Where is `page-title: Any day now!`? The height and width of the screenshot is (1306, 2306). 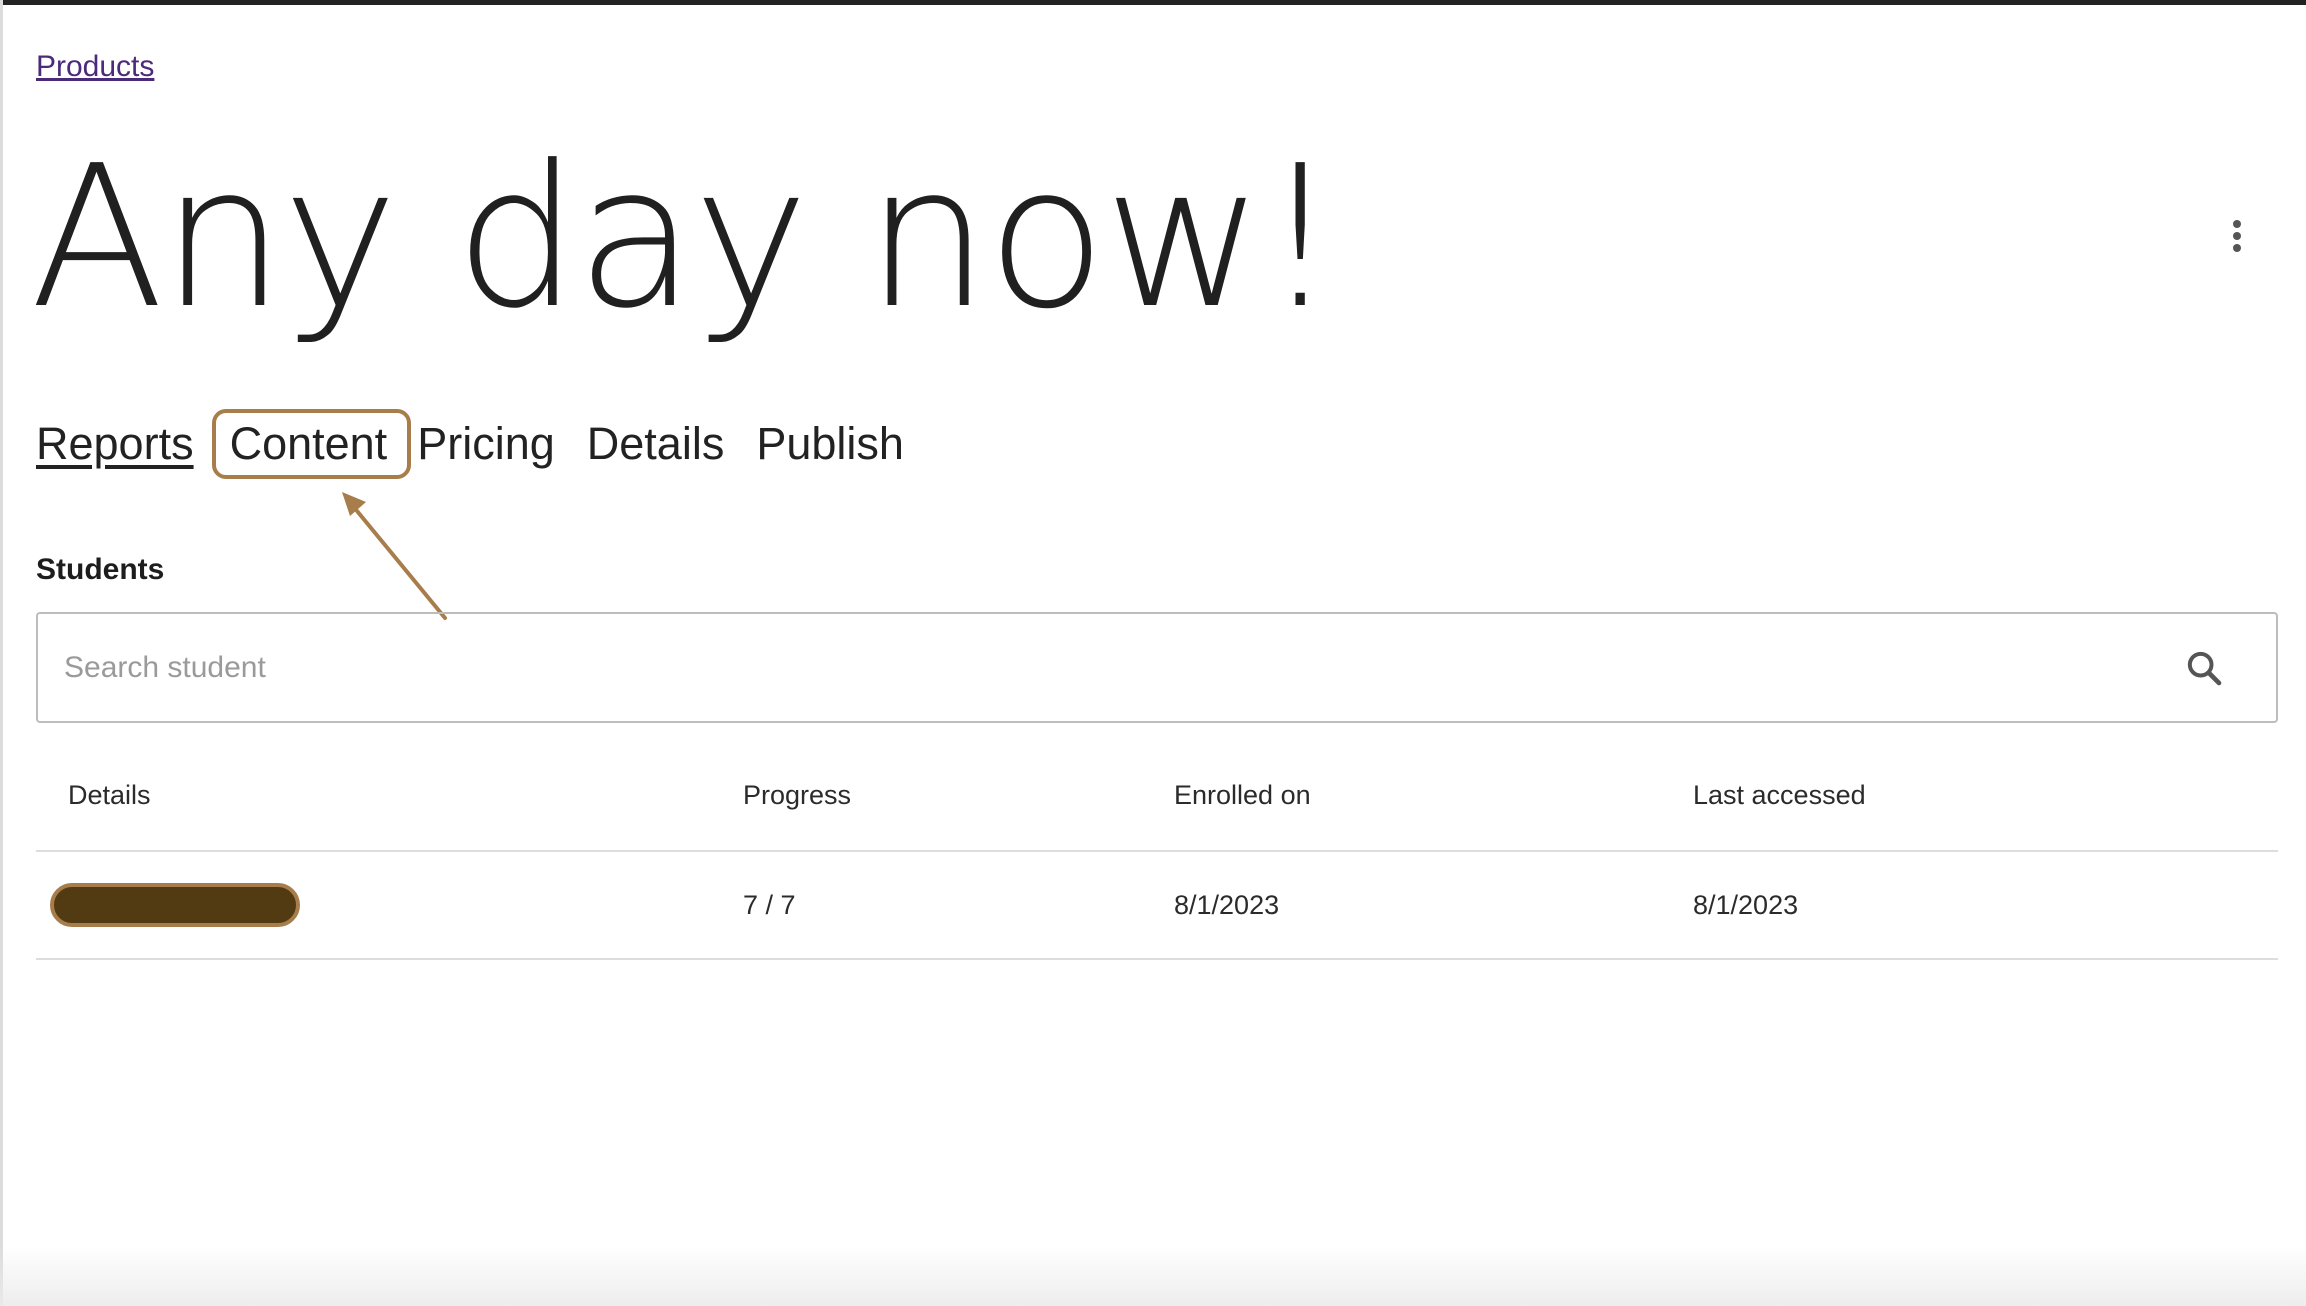 page-title: Any day now! is located at coordinates (684, 238).